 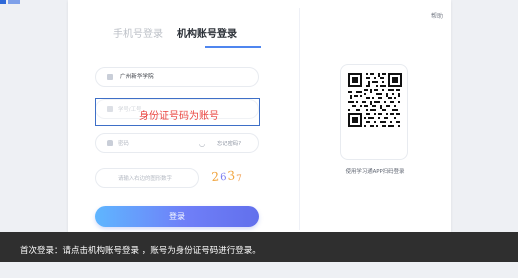 I want to click on active-tab-underline, so click(x=233, y=47).